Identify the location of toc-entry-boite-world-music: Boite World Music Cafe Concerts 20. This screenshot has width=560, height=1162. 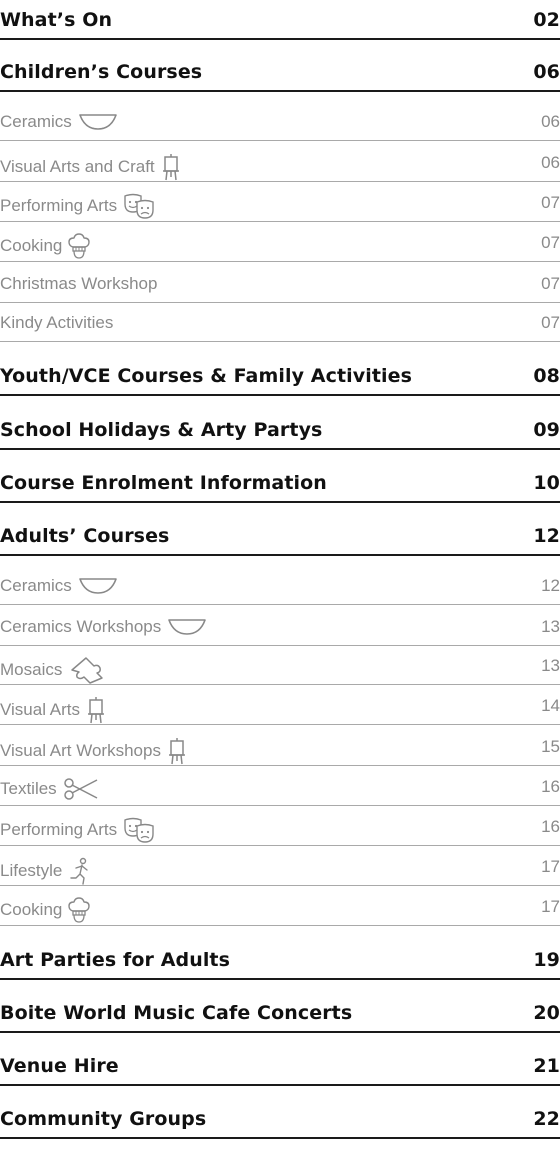
(280, 1015).